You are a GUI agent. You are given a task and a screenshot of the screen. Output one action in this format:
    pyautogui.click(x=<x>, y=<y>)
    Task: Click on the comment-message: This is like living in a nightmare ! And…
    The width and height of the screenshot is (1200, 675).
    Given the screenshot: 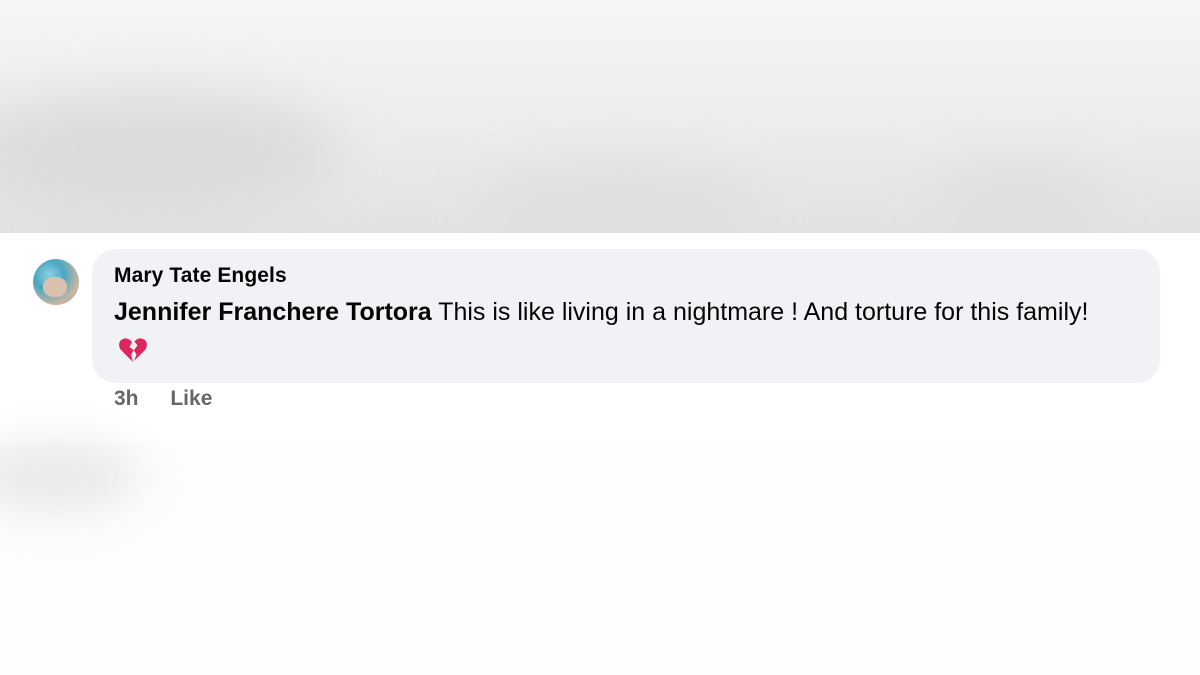 What is the action you would take?
    pyautogui.click(x=760, y=312)
    